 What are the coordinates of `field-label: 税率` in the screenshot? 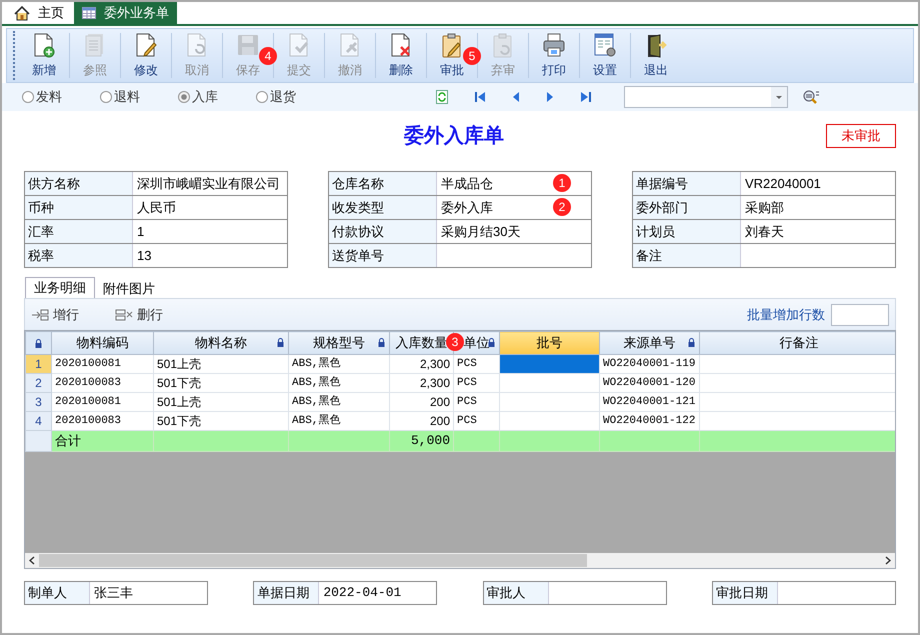 It's located at (79, 255).